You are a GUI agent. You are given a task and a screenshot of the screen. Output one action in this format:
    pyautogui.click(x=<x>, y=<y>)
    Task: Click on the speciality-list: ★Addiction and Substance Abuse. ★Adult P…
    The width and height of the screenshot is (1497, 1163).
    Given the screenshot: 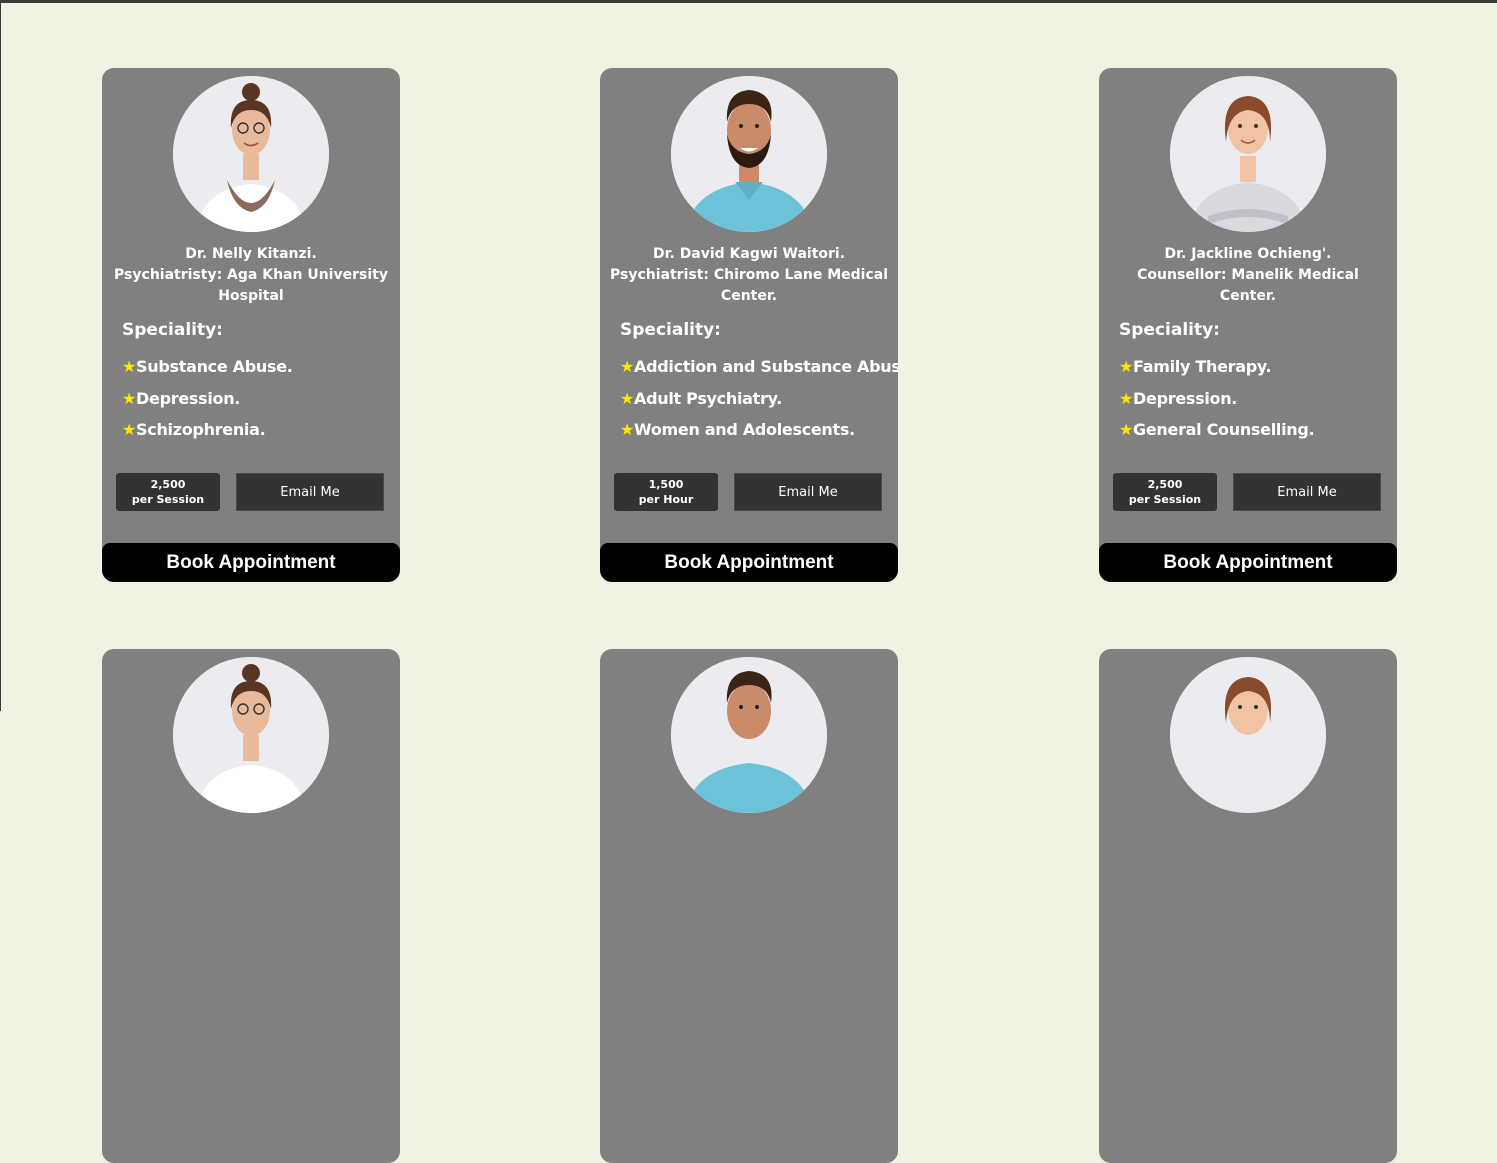 What is the action you would take?
    pyautogui.click(x=759, y=398)
    